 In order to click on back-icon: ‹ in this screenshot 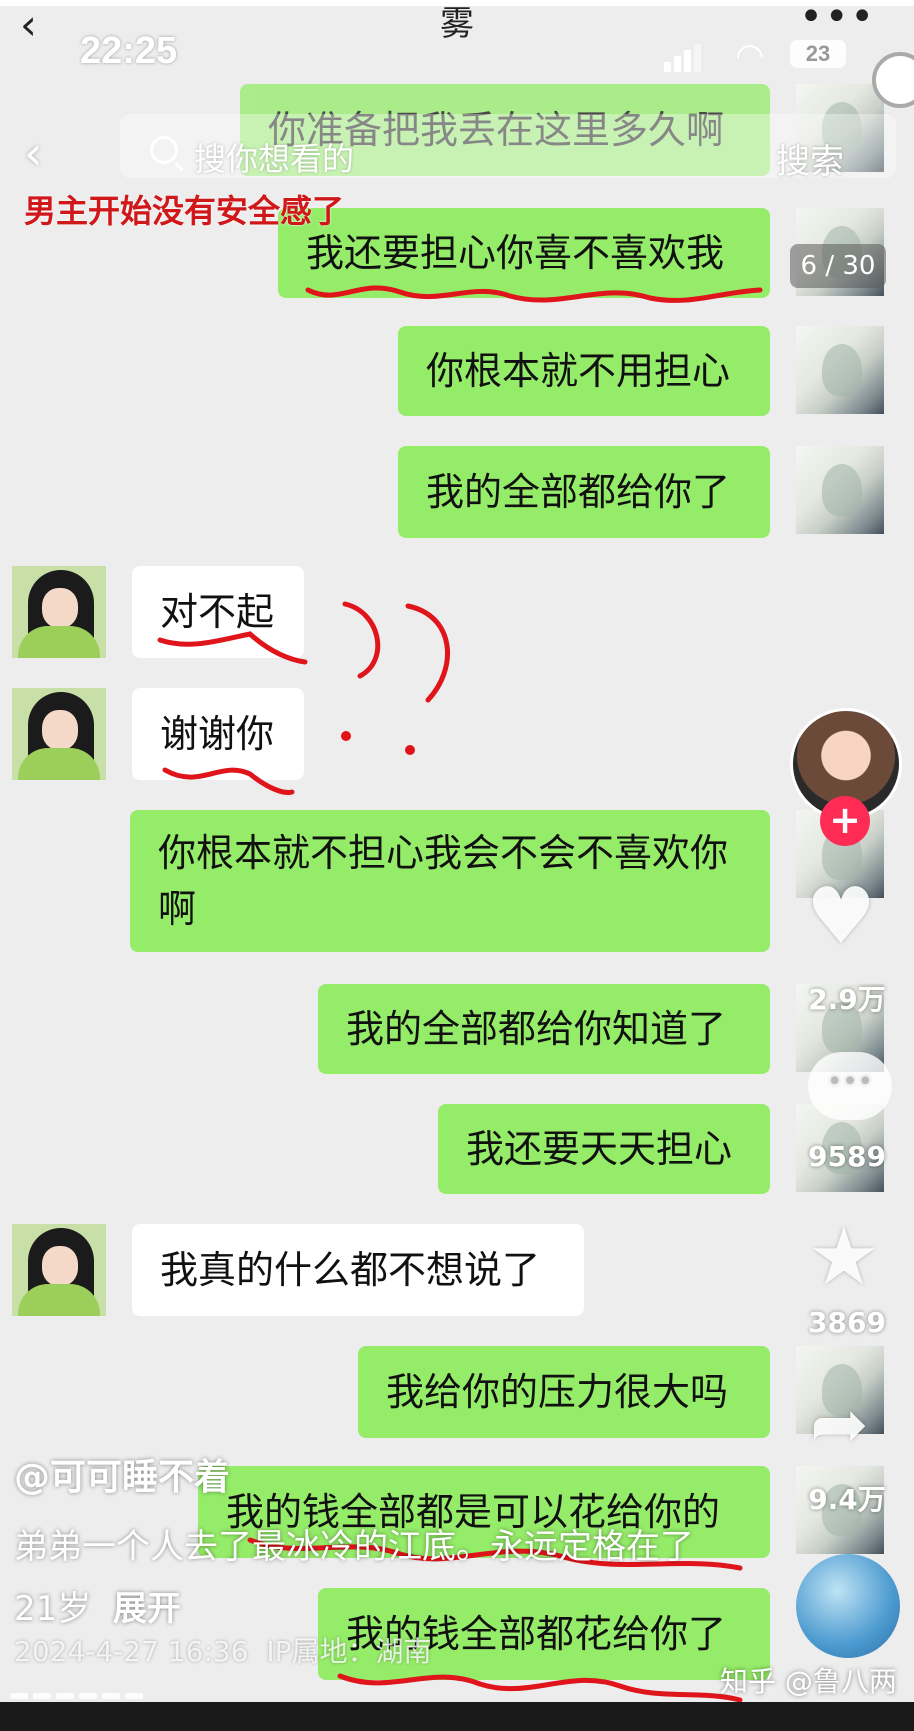, I will do `click(33, 153)`.